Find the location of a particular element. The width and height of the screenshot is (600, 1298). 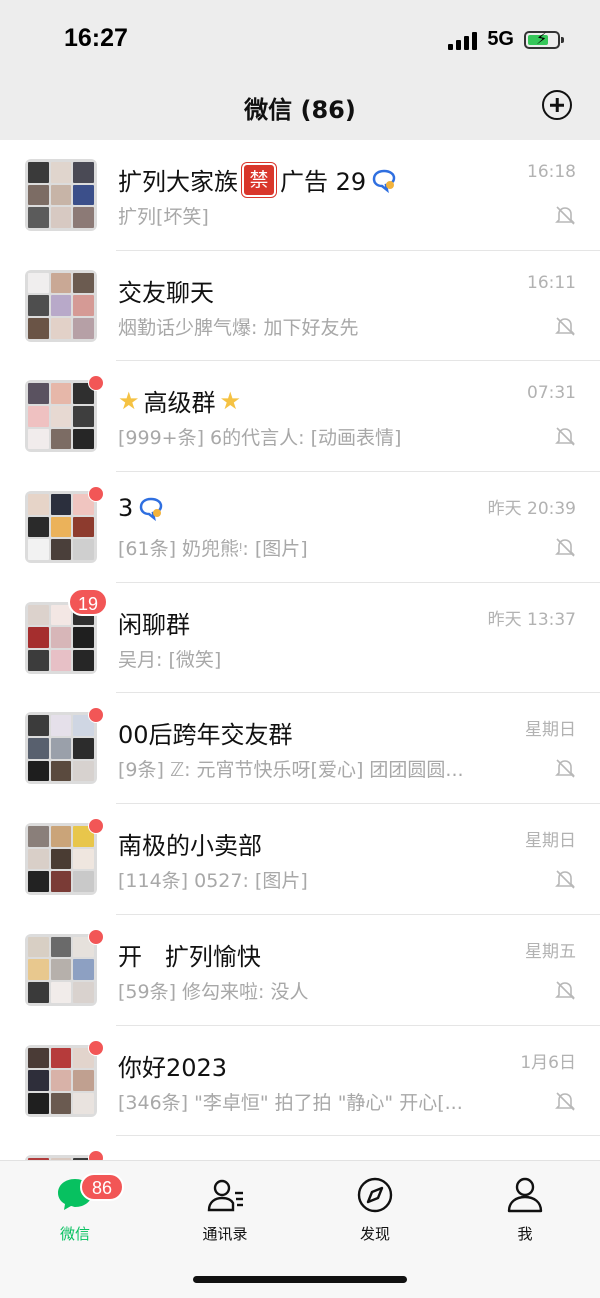

chat-row: 交友聊天 16:11 烟勤话少脾气爆: 加下好友先 is located at coordinates (300, 306).